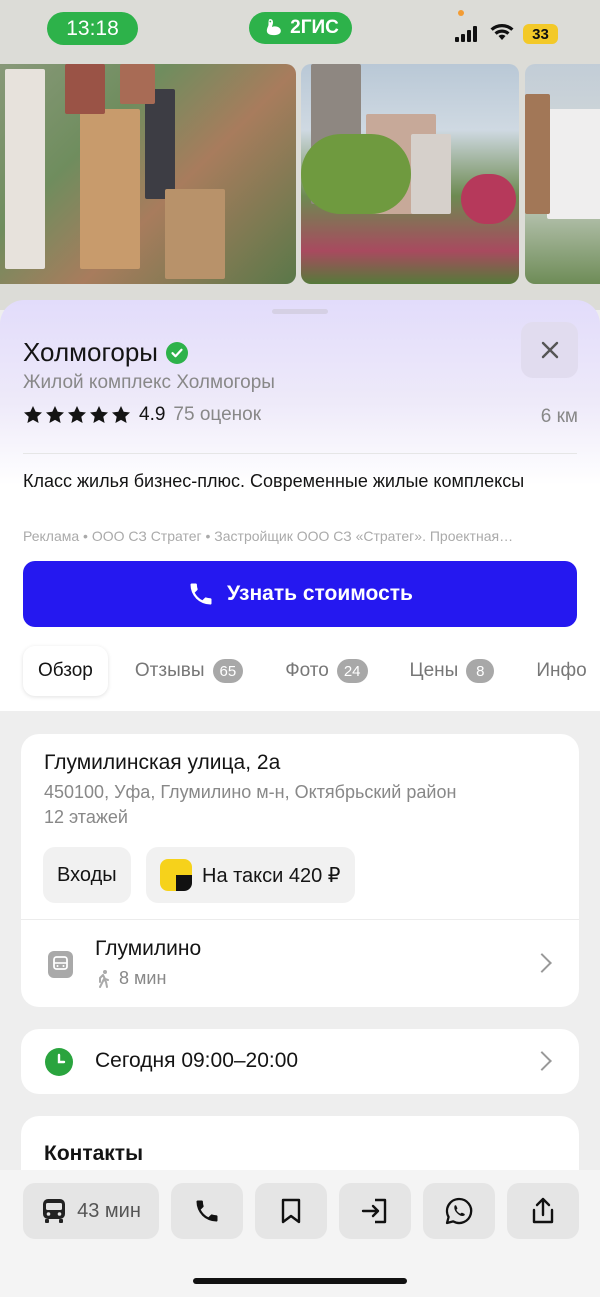 Image resolution: width=600 pixels, height=1297 pixels. I want to click on app-logo-text: 2ГИС, so click(314, 27).